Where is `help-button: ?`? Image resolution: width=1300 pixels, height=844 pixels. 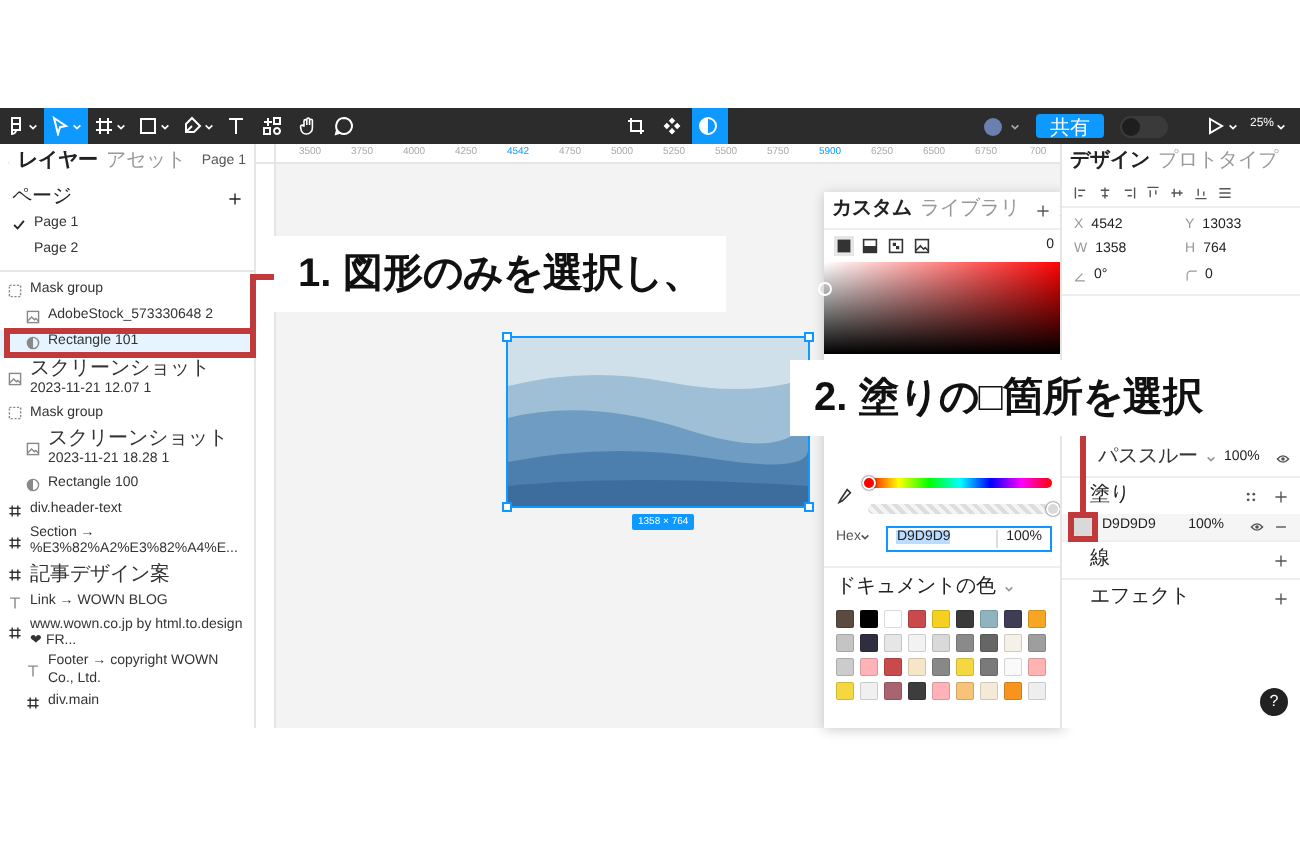 help-button: ? is located at coordinates (1274, 702).